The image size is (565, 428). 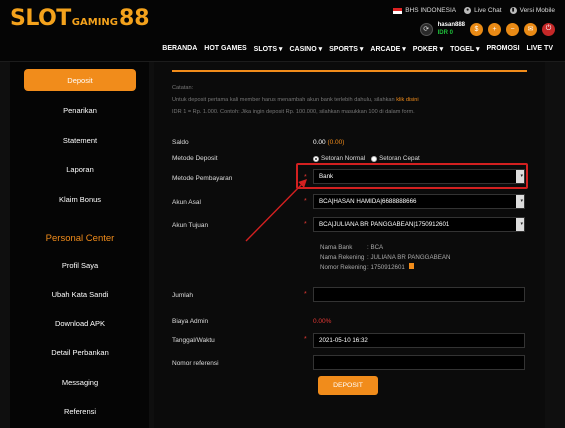 I want to click on indonesia-flag-icon, so click(x=398, y=10).